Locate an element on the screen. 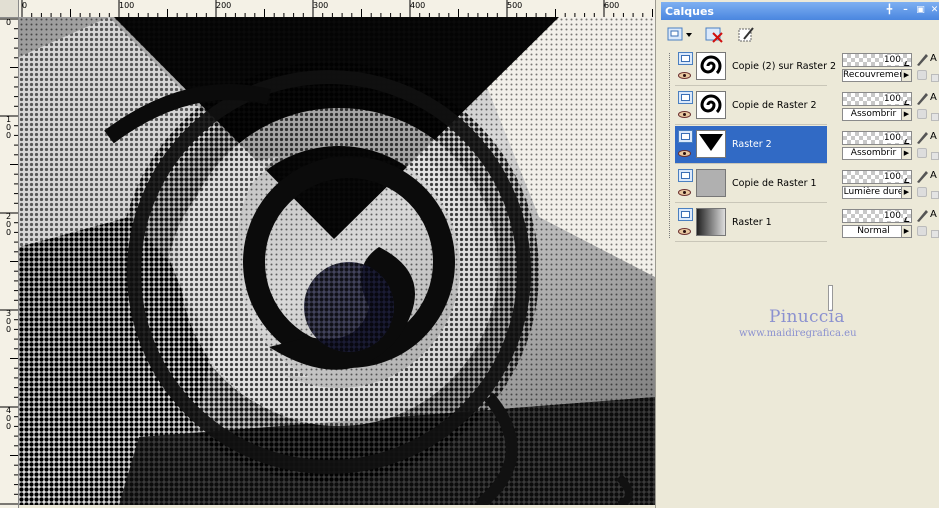  layer-name: Copie (2) sur Raster 2 is located at coordinates (784, 66).